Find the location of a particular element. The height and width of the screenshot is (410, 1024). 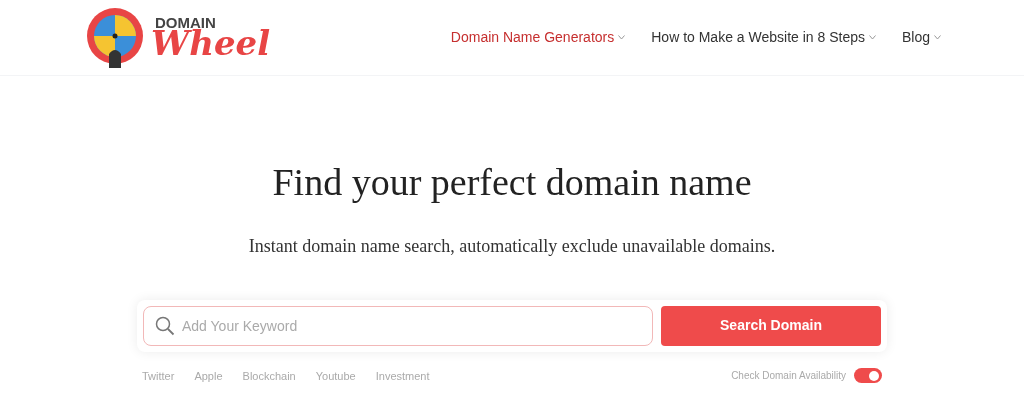

hero-title: Find your perfect domain name is located at coordinates (512, 182).